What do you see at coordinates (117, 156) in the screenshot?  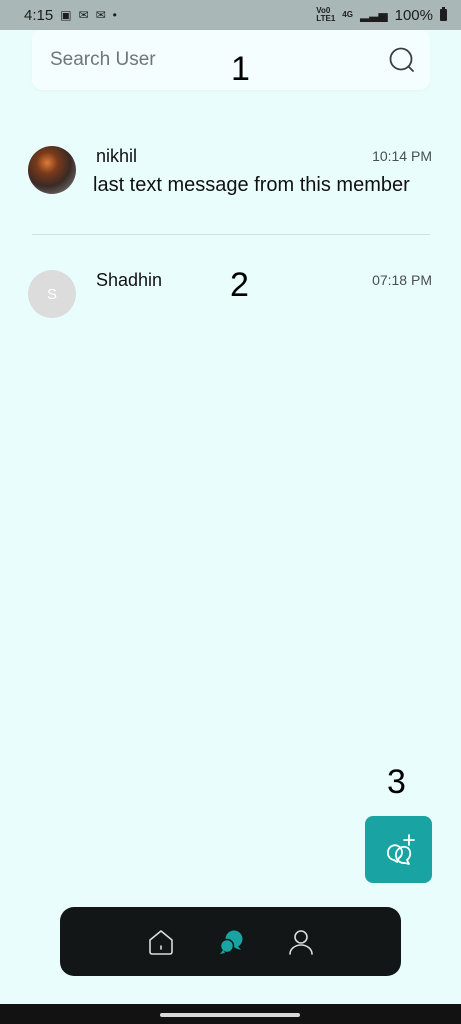 I see `chat-name: nikhil` at bounding box center [117, 156].